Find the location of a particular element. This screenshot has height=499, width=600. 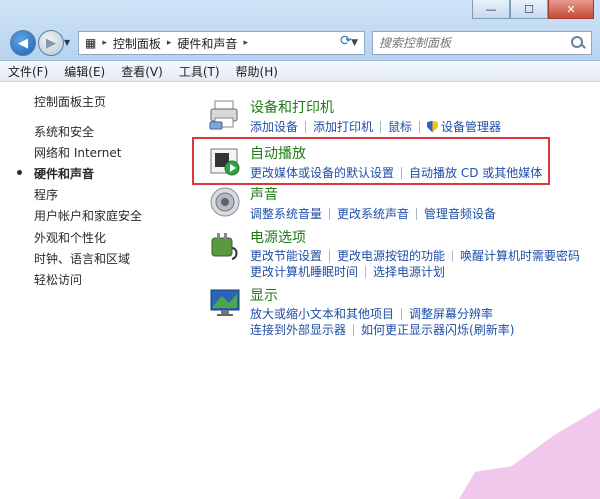

breadcrumb-control-panel: 控制面板 is located at coordinates (137, 43).